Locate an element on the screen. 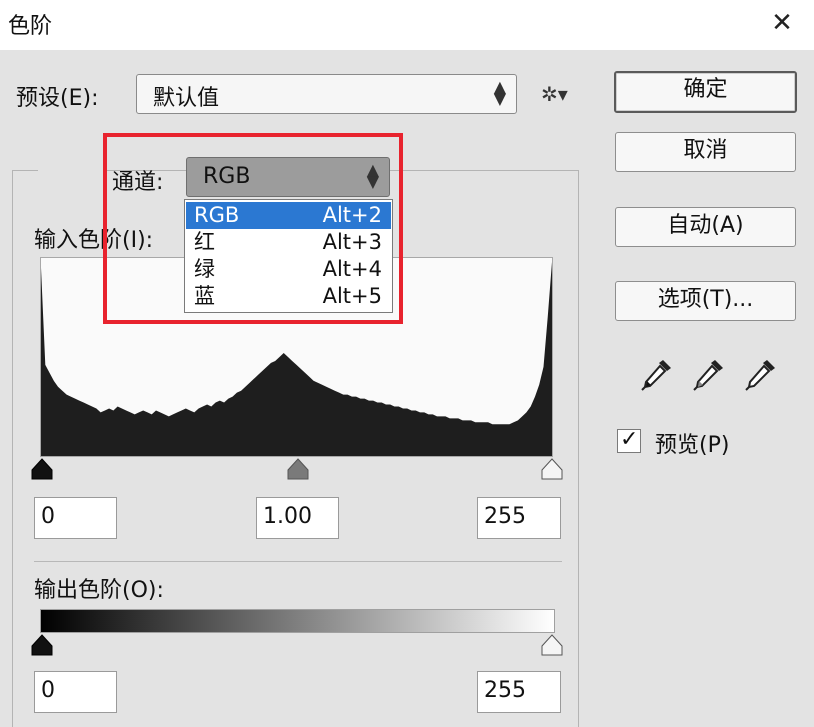 Image resolution: width=814 pixels, height=727 pixels. window-title: 色阶 is located at coordinates (30, 26).